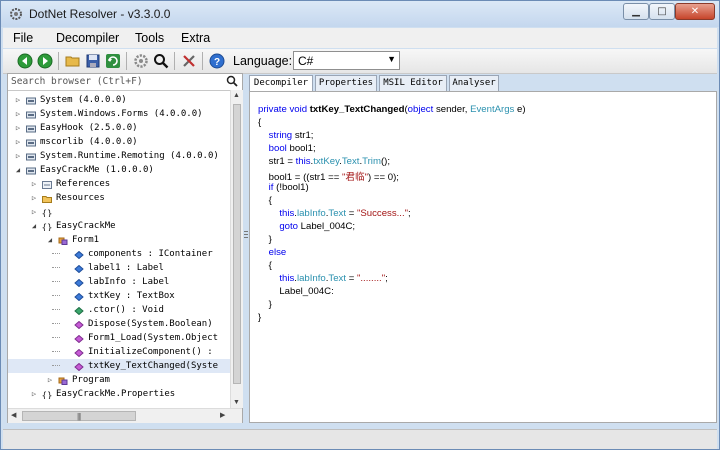 The width and height of the screenshot is (720, 450). What do you see at coordinates (474, 83) in the screenshot?
I see `tab-analyser: Analyser` at bounding box center [474, 83].